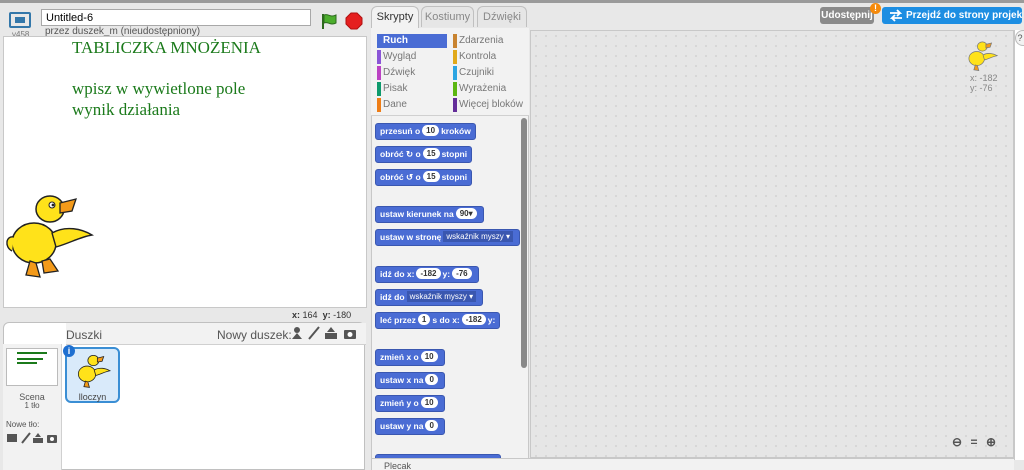  Describe the element at coordinates (216, 334) in the screenshot. I see `sprites-pane-header` at that location.